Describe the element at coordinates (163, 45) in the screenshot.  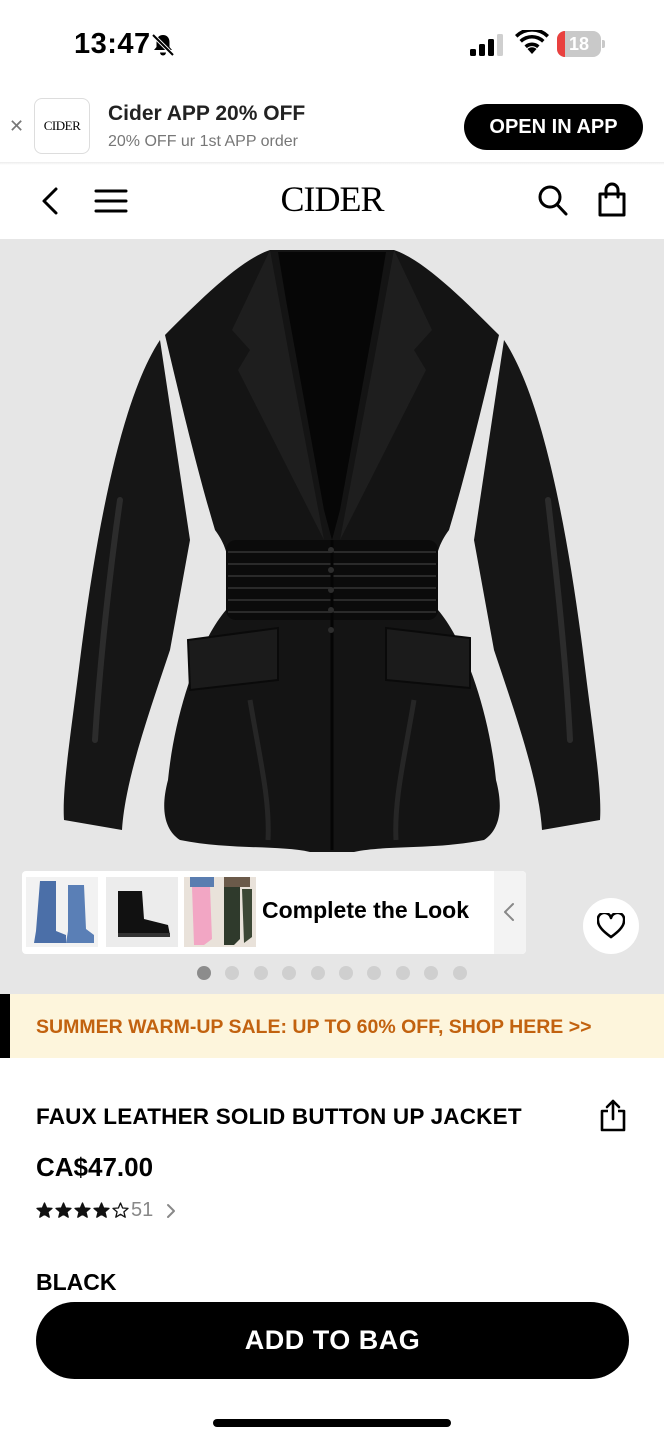
I see `bell-slash-icon` at that location.